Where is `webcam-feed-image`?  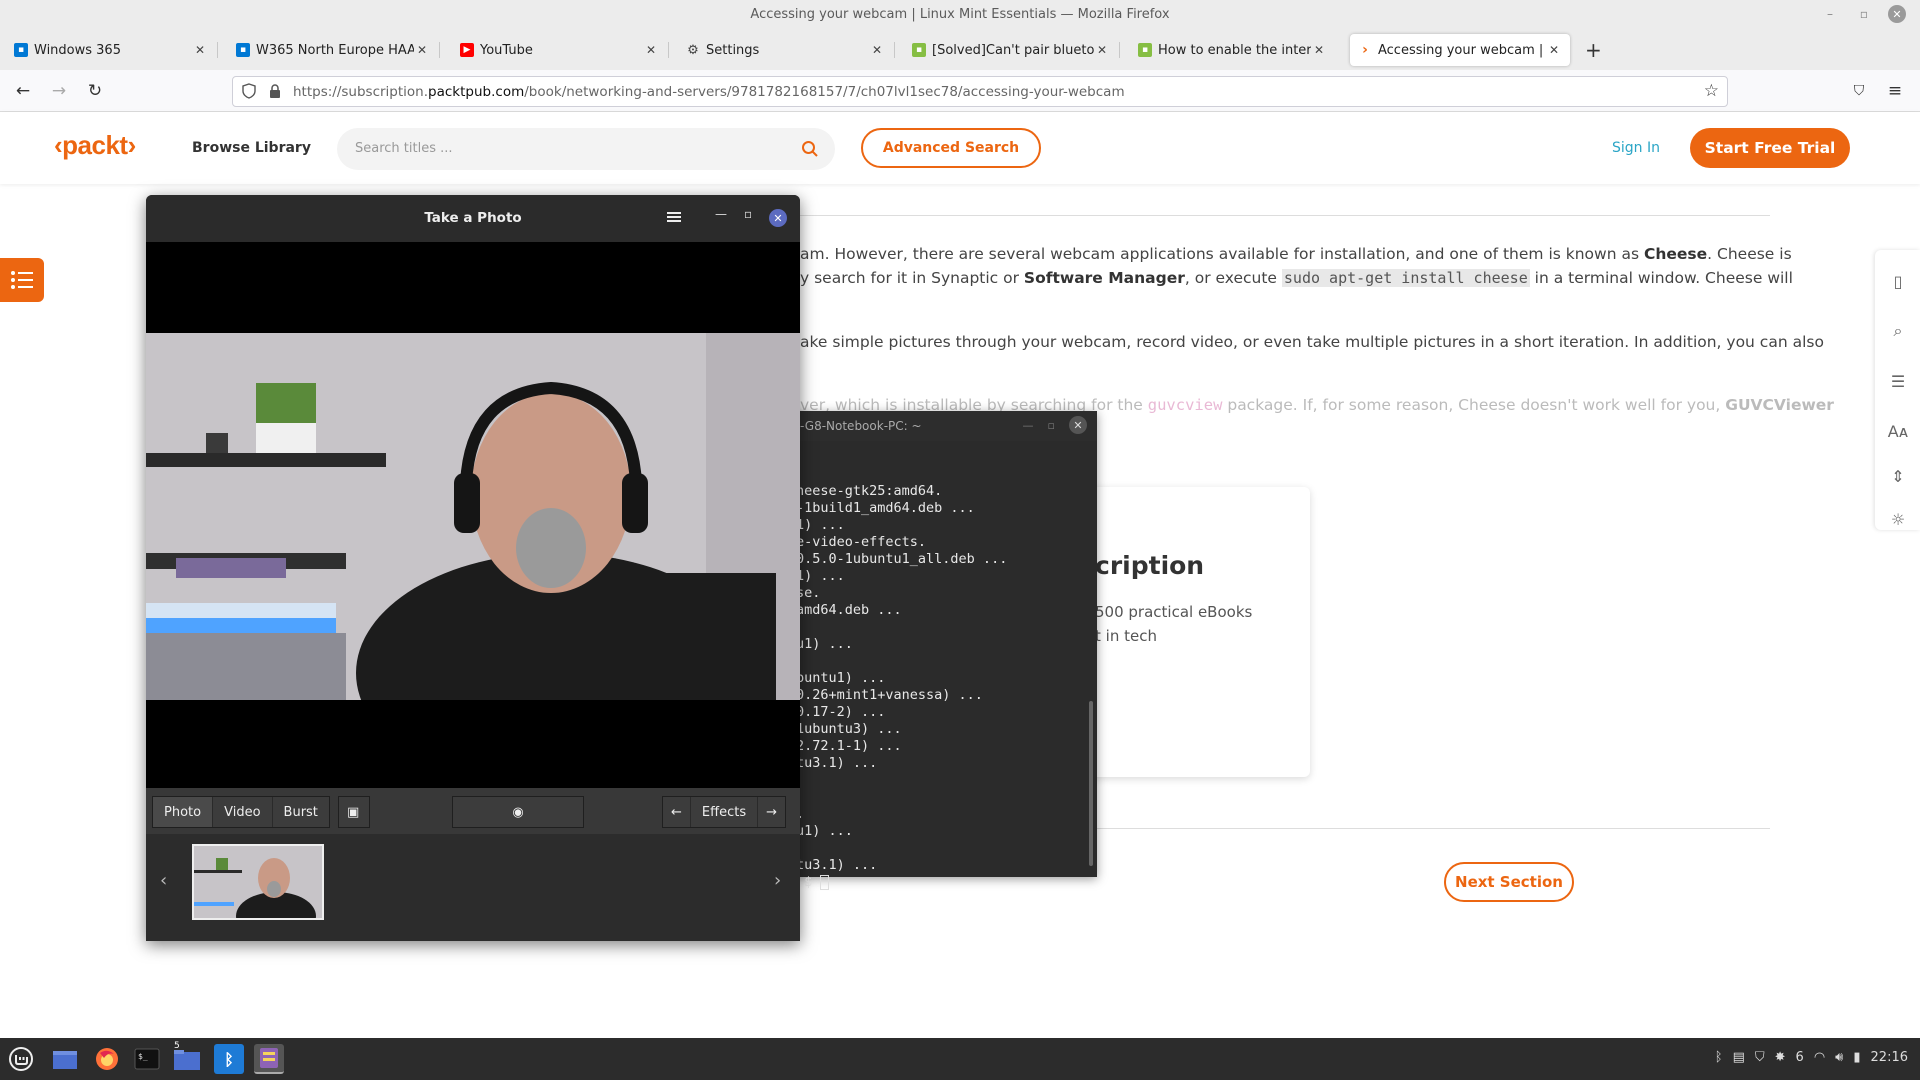 webcam-feed-image is located at coordinates (473, 516).